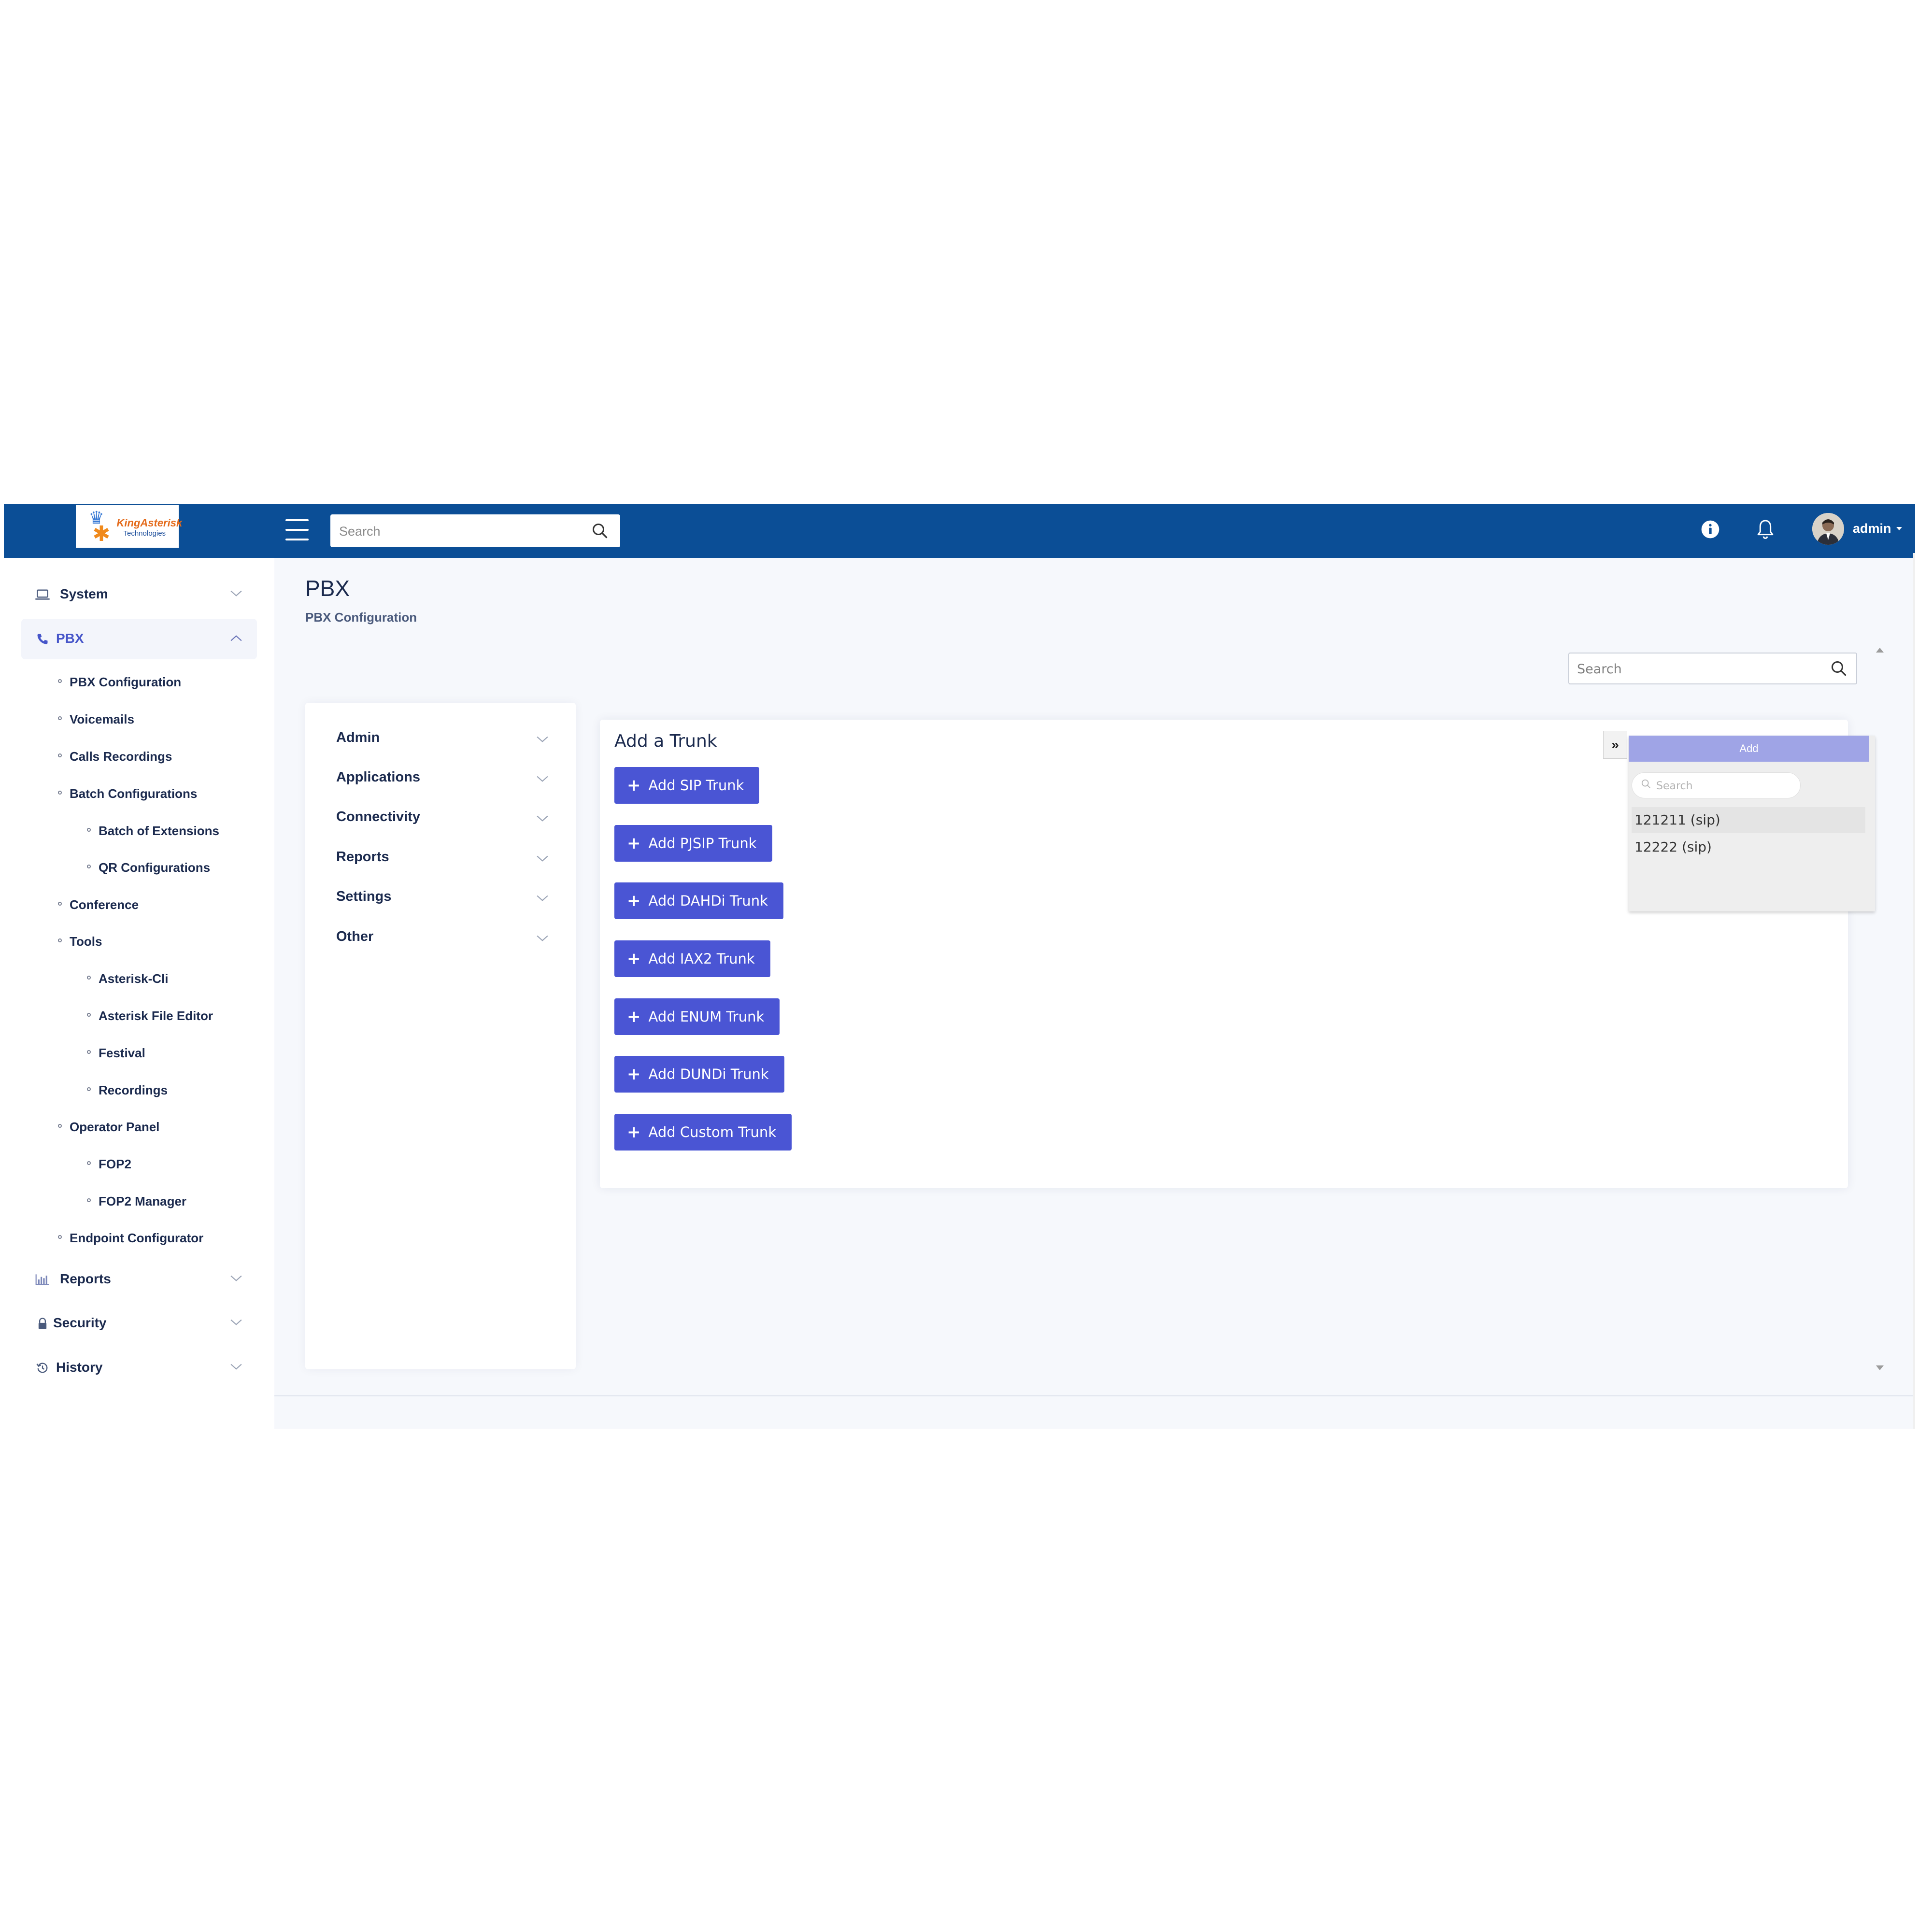 The height and width of the screenshot is (1932, 1932). Describe the element at coordinates (361, 617) in the screenshot. I see `page-subtitle: PBX Configuration` at that location.